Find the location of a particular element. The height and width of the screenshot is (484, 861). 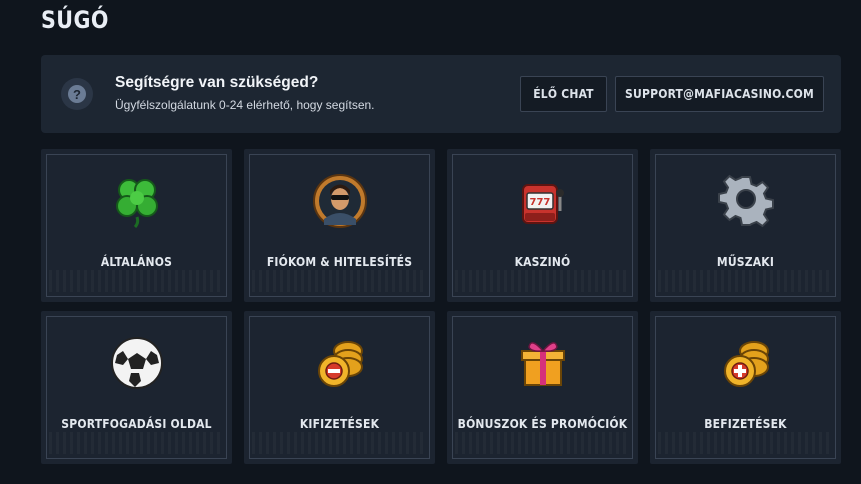

svg-text: 777 is located at coordinates (539, 202).